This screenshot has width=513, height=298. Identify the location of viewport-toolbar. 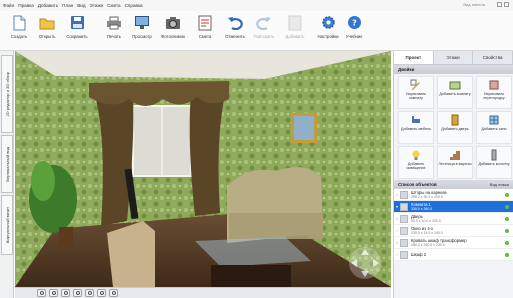
(203, 292).